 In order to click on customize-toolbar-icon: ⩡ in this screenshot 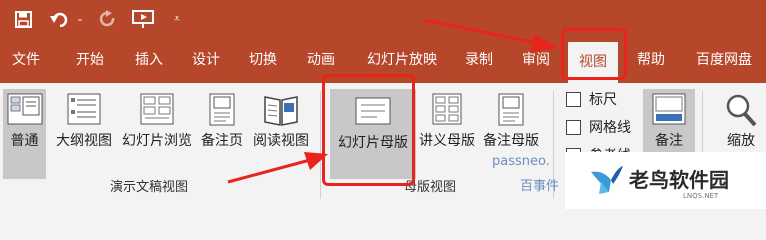, I will do `click(177, 19)`.